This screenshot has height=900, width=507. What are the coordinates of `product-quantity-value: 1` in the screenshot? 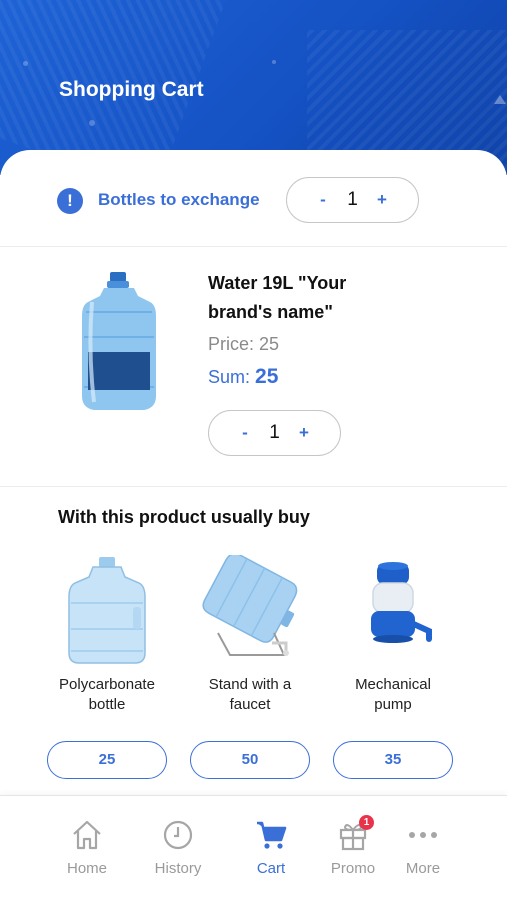 It's located at (274, 432).